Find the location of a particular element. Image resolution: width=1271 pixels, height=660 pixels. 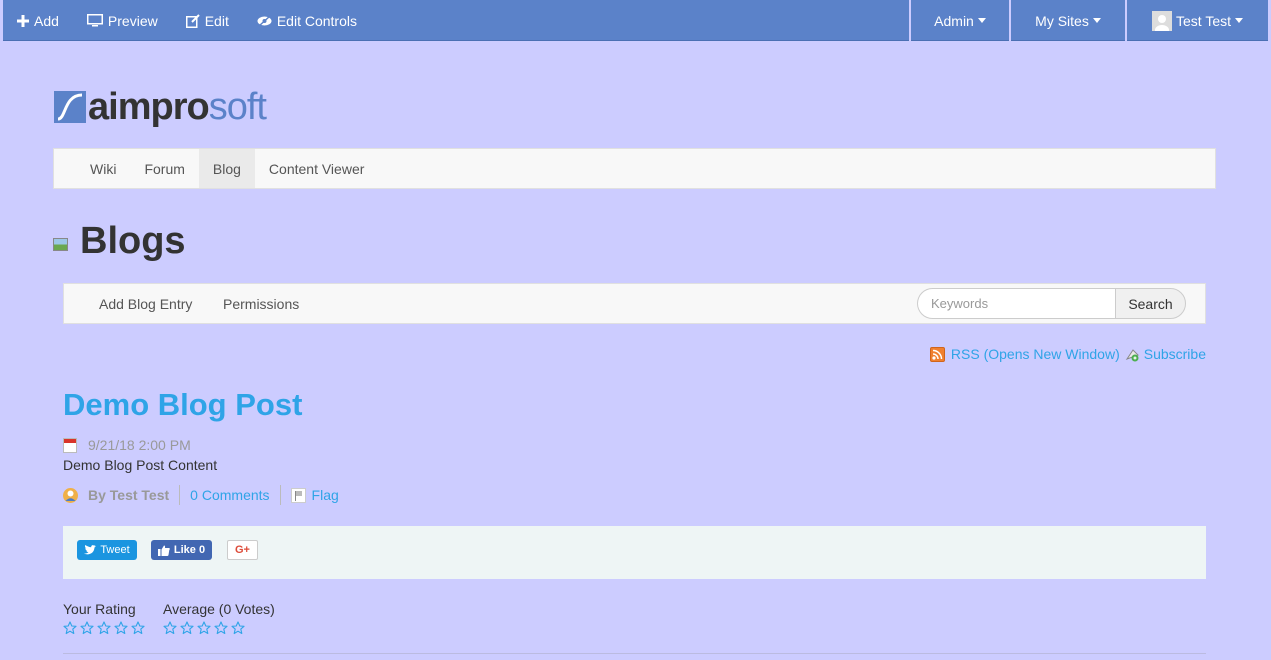

admin-label: Admin is located at coordinates (954, 20).